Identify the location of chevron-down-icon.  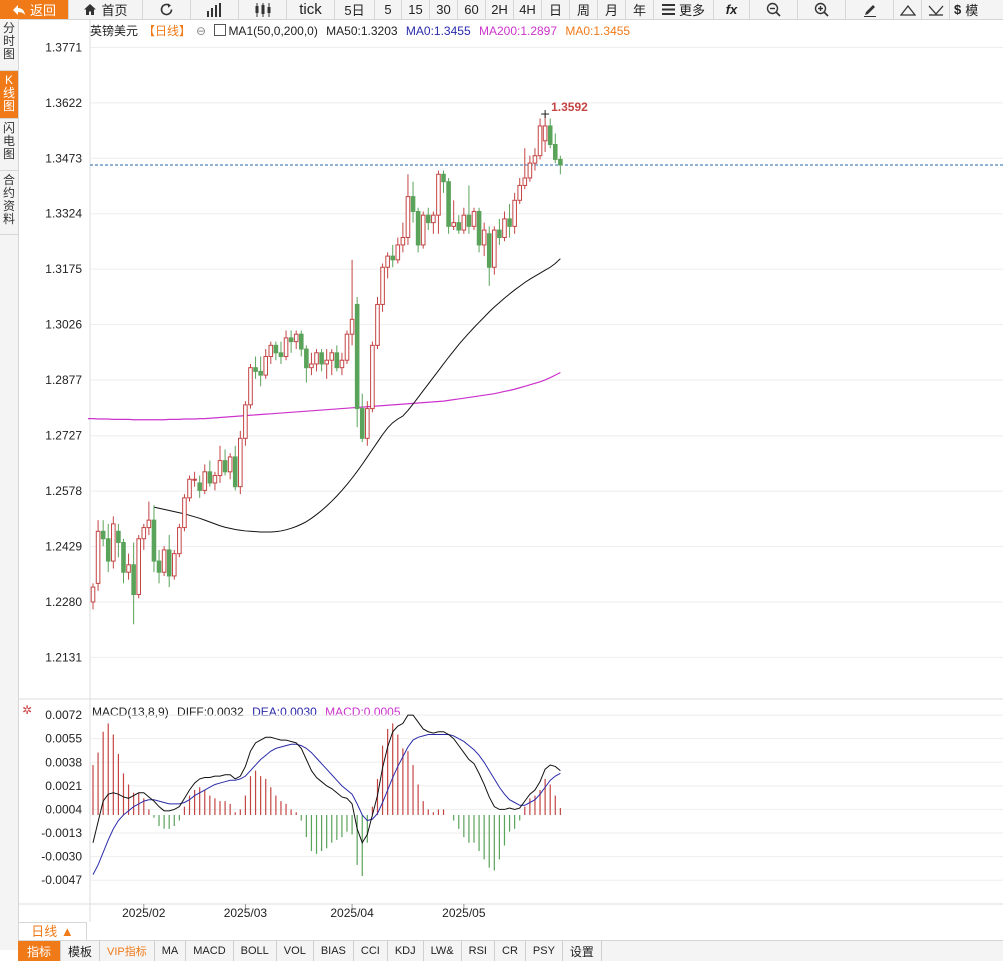
(935, 10).